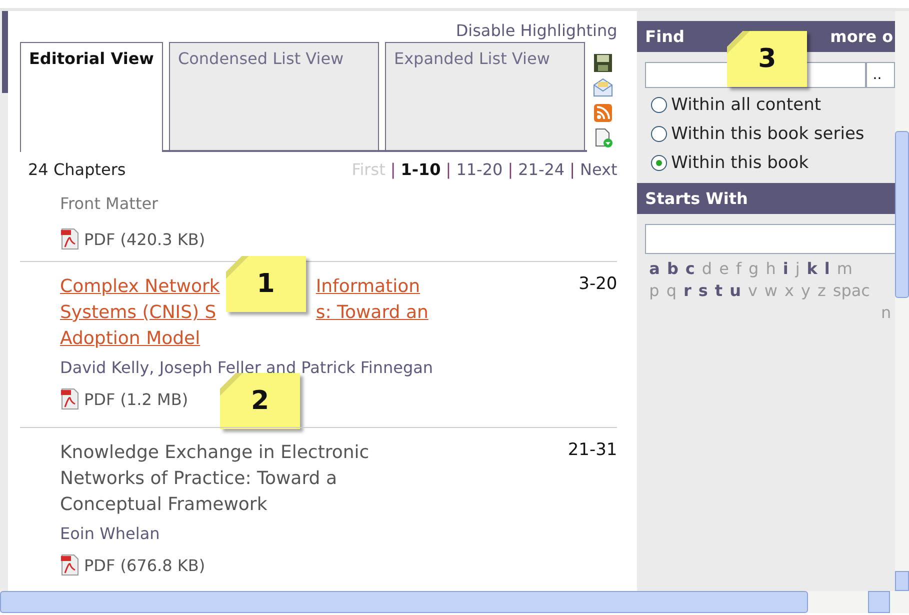  Describe the element at coordinates (372, 313) in the screenshot. I see `chapter-title: s: Toward an` at that location.